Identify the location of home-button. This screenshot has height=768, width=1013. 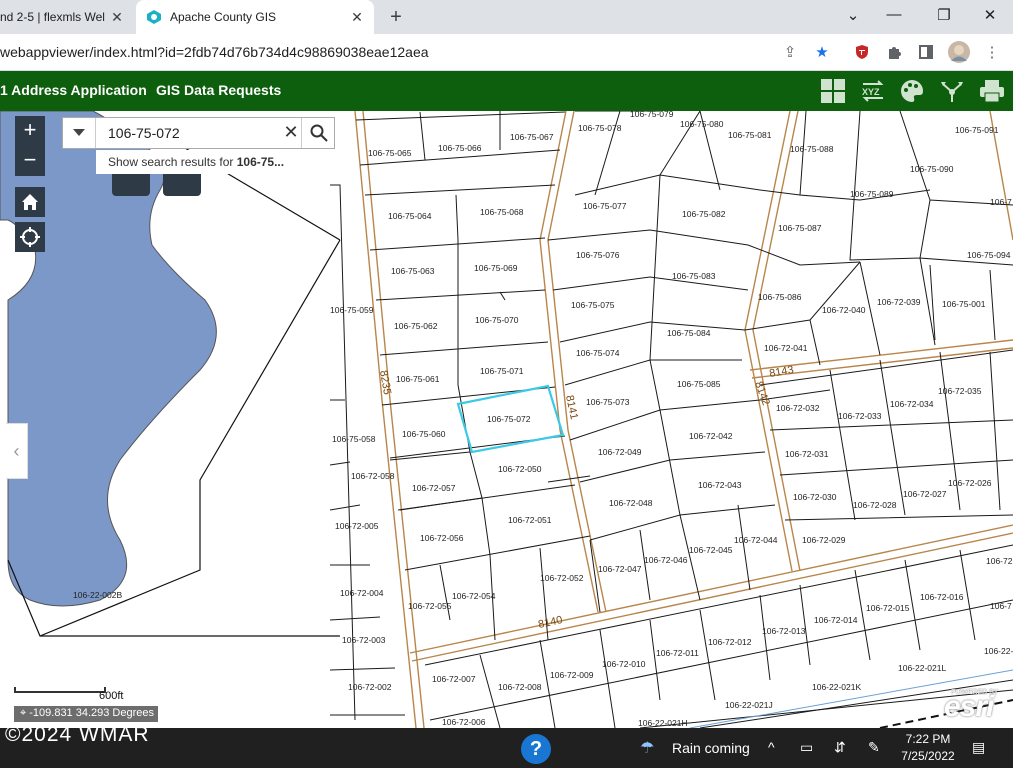
(30, 202).